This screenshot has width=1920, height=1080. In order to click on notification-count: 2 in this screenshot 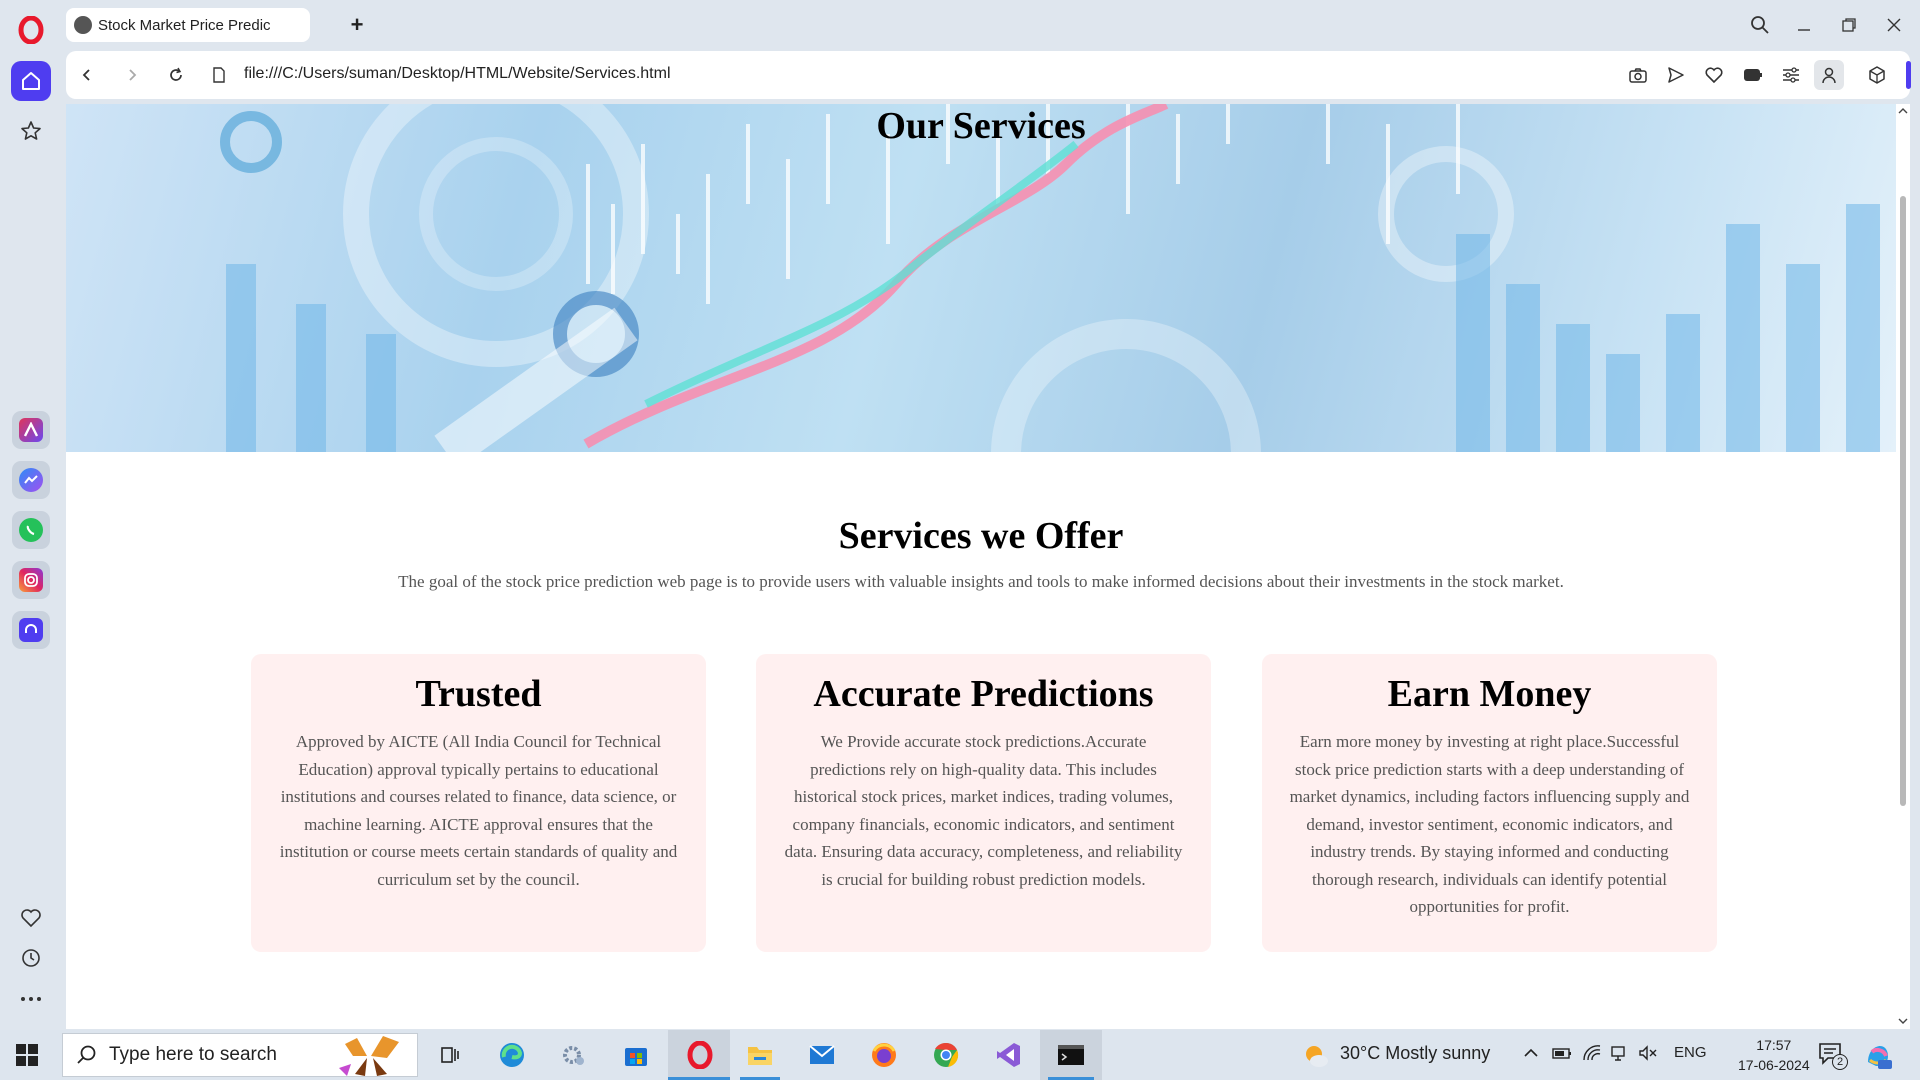, I will do `click(1840, 1062)`.